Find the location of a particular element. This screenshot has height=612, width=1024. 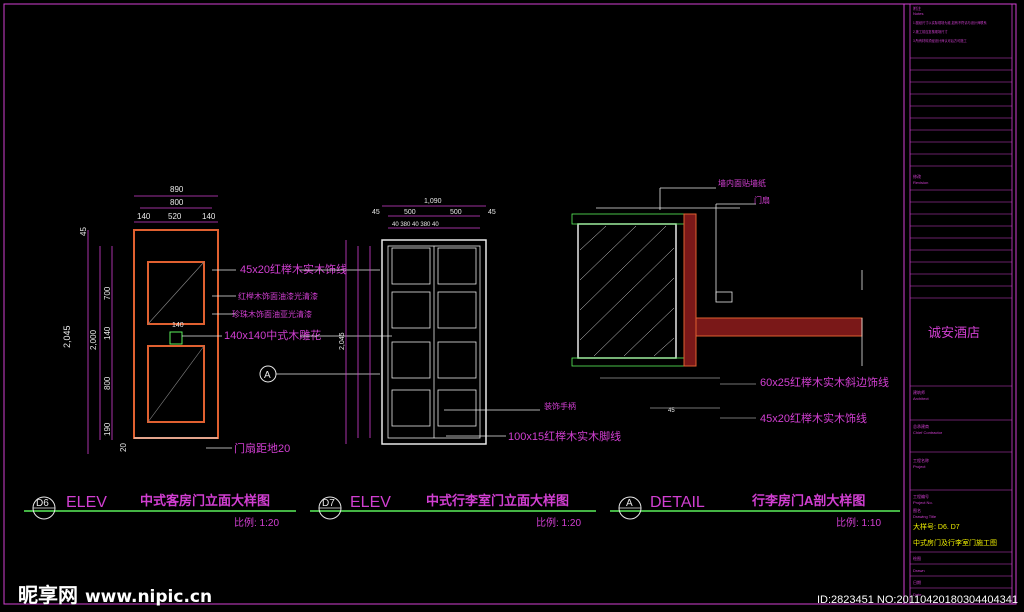

tb-sheet-title: 中式房门及行李室门施工图 is located at coordinates (955, 542).